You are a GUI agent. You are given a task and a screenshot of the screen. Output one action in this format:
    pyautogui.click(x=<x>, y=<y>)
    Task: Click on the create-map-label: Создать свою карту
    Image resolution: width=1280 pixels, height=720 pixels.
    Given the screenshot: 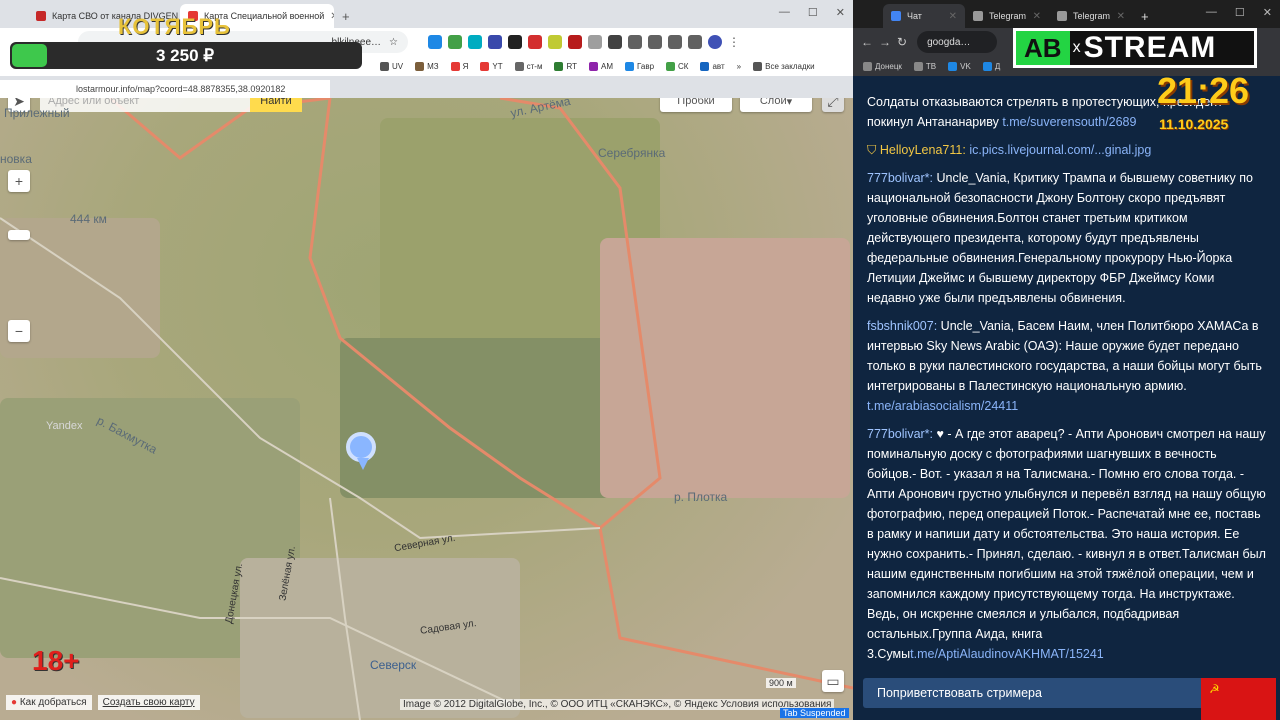 What is the action you would take?
    pyautogui.click(x=148, y=702)
    